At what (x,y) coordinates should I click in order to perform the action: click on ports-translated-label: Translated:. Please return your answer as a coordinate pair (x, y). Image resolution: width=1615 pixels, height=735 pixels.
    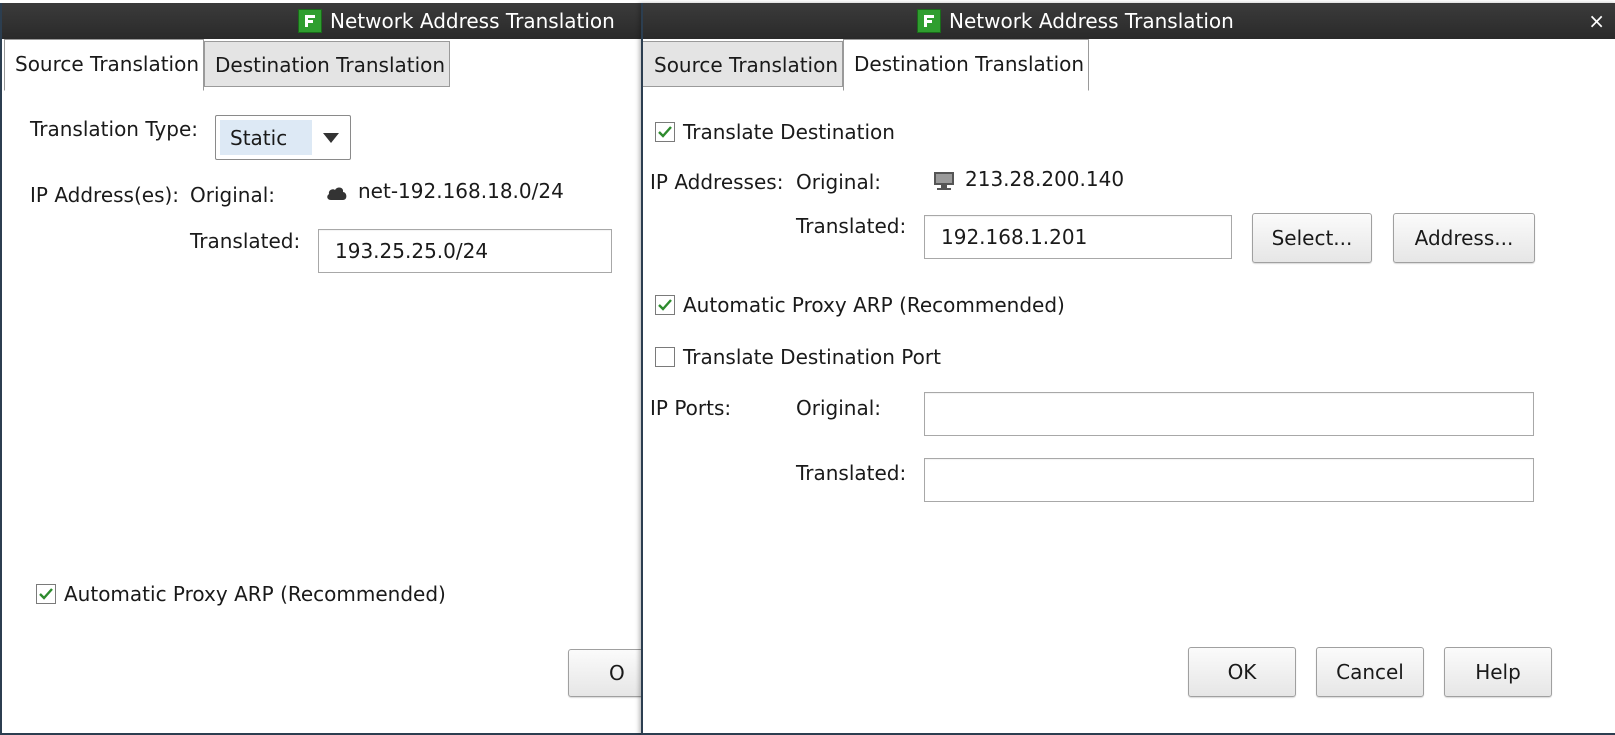
    Looking at the image, I should click on (851, 473).